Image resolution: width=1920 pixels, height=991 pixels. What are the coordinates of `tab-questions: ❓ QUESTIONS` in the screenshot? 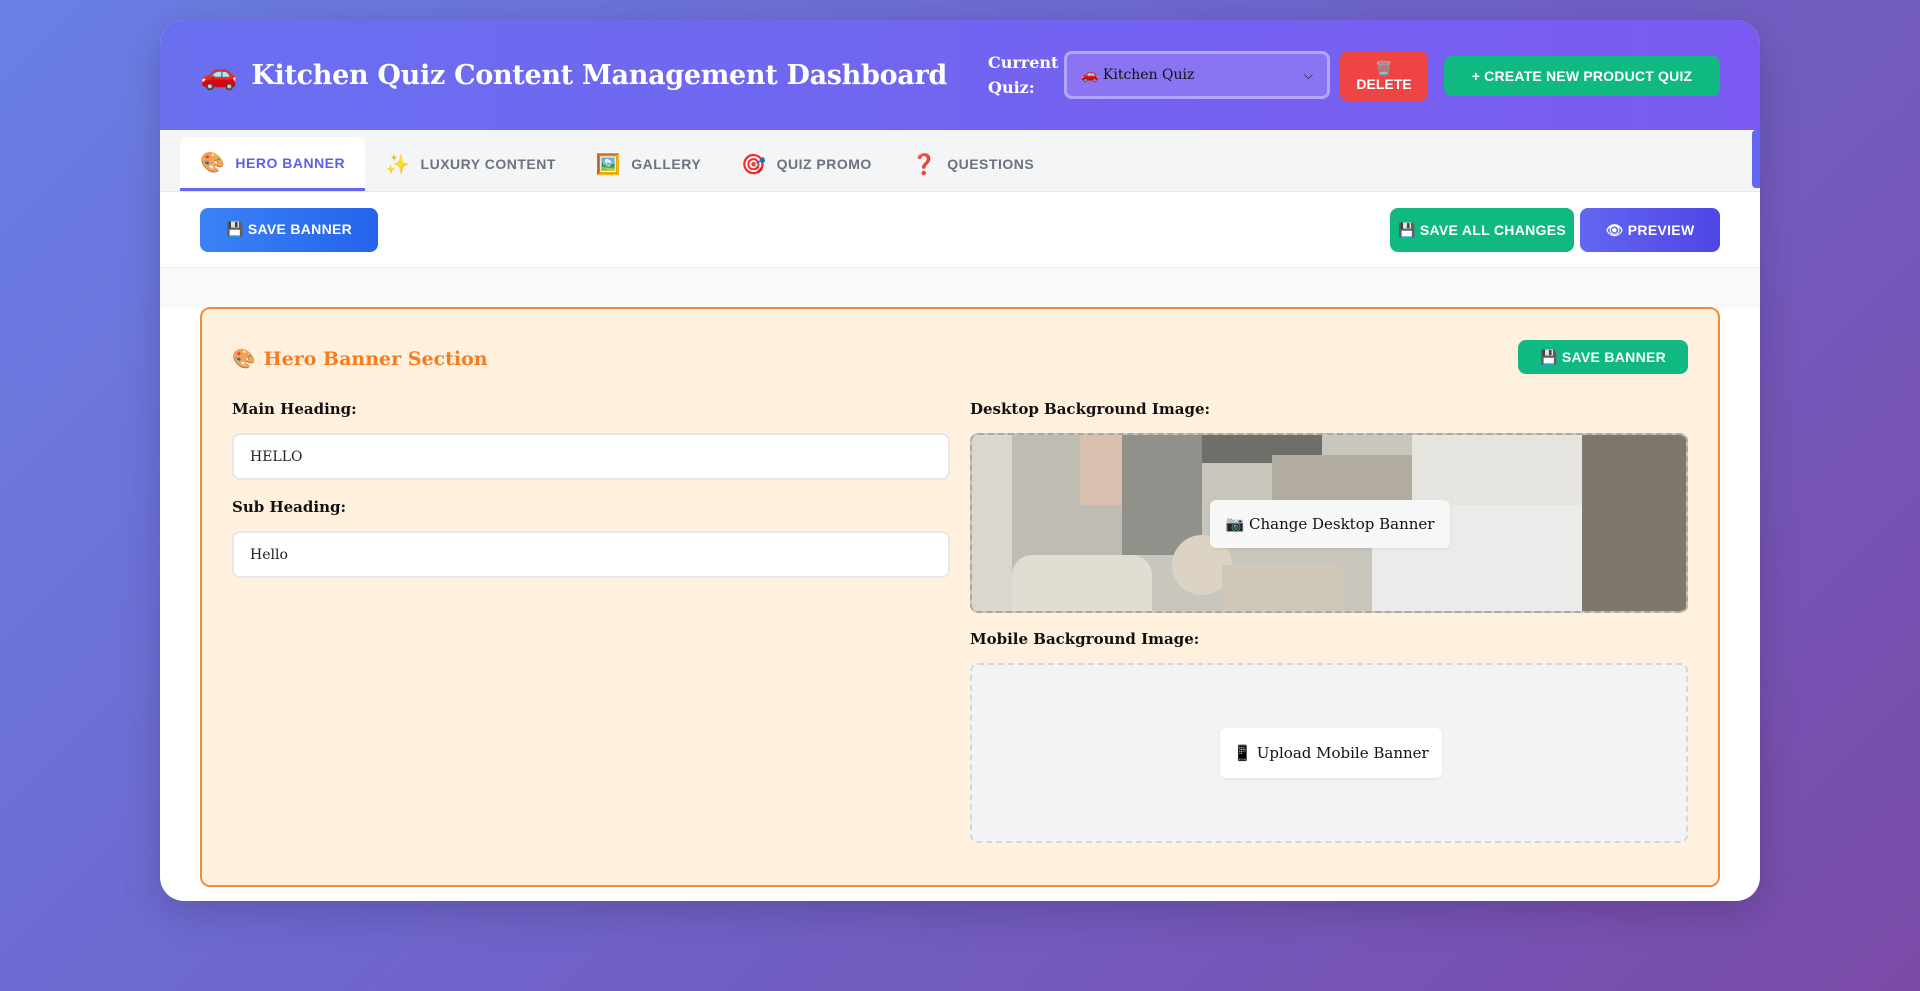 It's located at (973, 164).